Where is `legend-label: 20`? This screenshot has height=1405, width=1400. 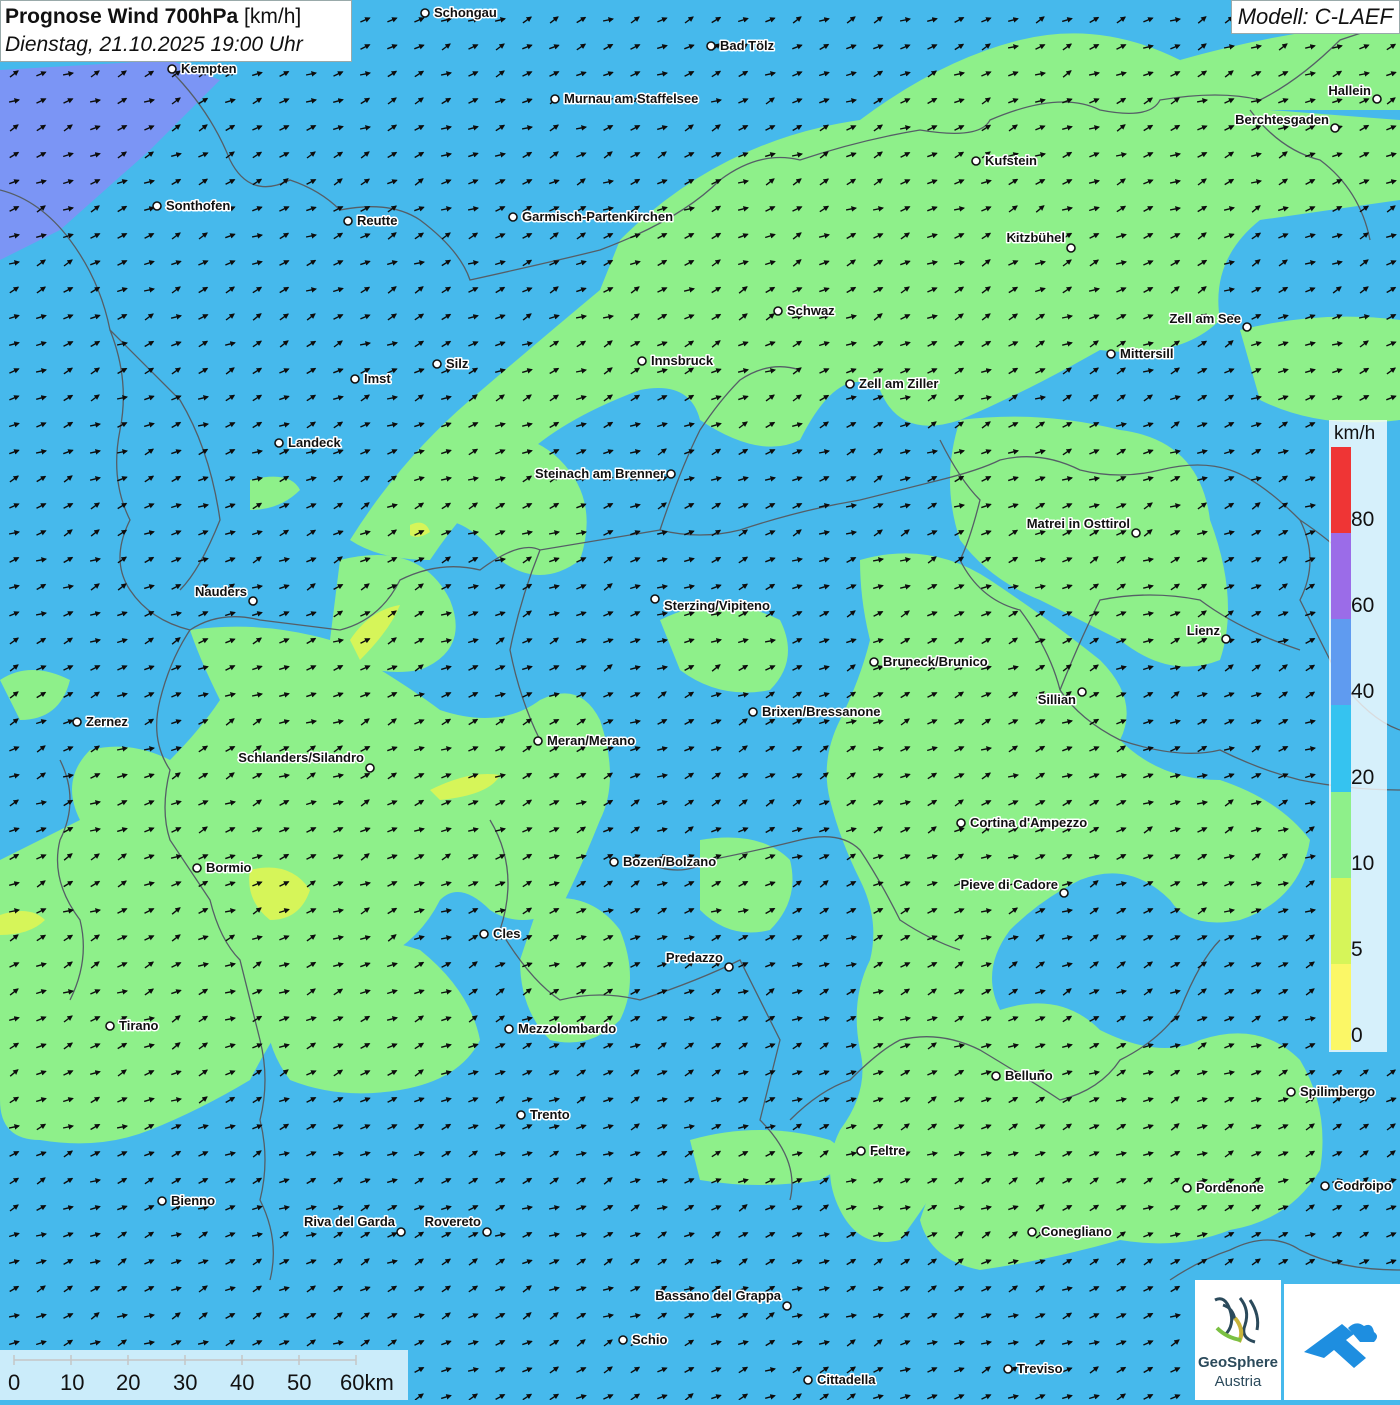 legend-label: 20 is located at coordinates (1363, 777).